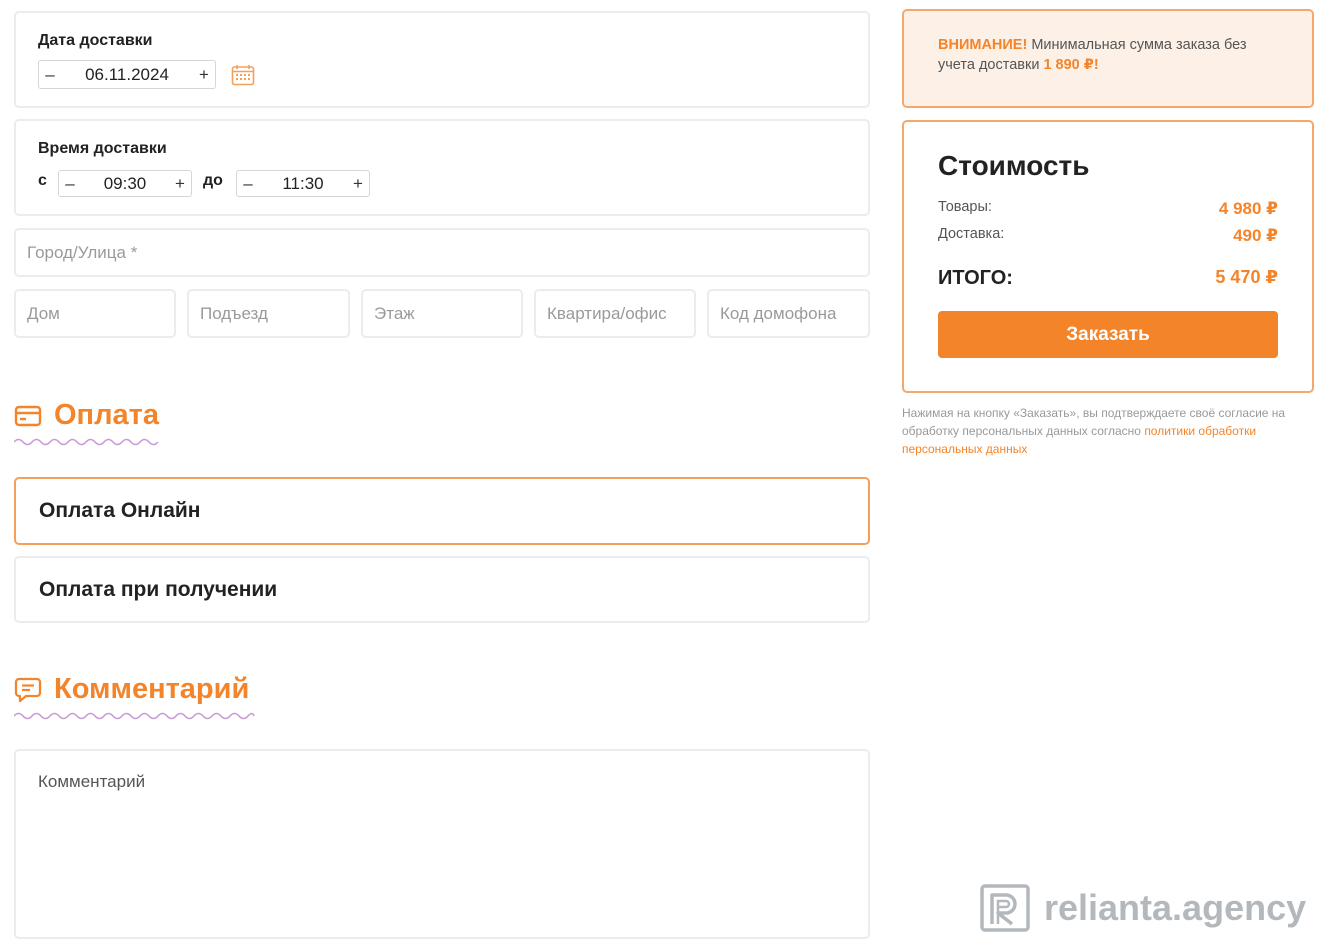 The height and width of the screenshot is (950, 1340). Describe the element at coordinates (50, 75) in the screenshot. I see `date-decrement-button: –` at that location.